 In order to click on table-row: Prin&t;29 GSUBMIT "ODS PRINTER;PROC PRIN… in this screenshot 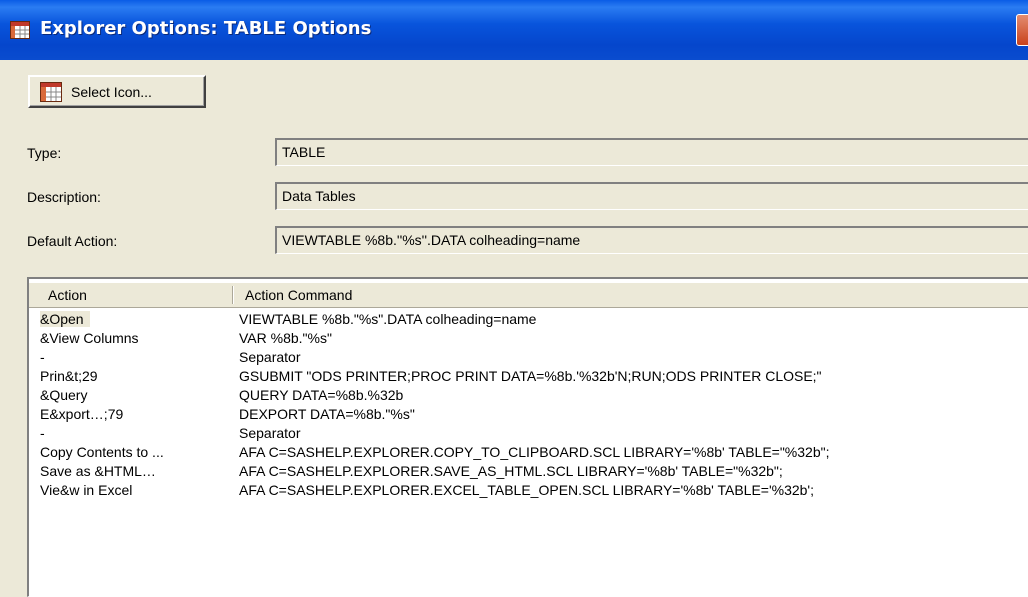, I will do `click(528, 377)`.